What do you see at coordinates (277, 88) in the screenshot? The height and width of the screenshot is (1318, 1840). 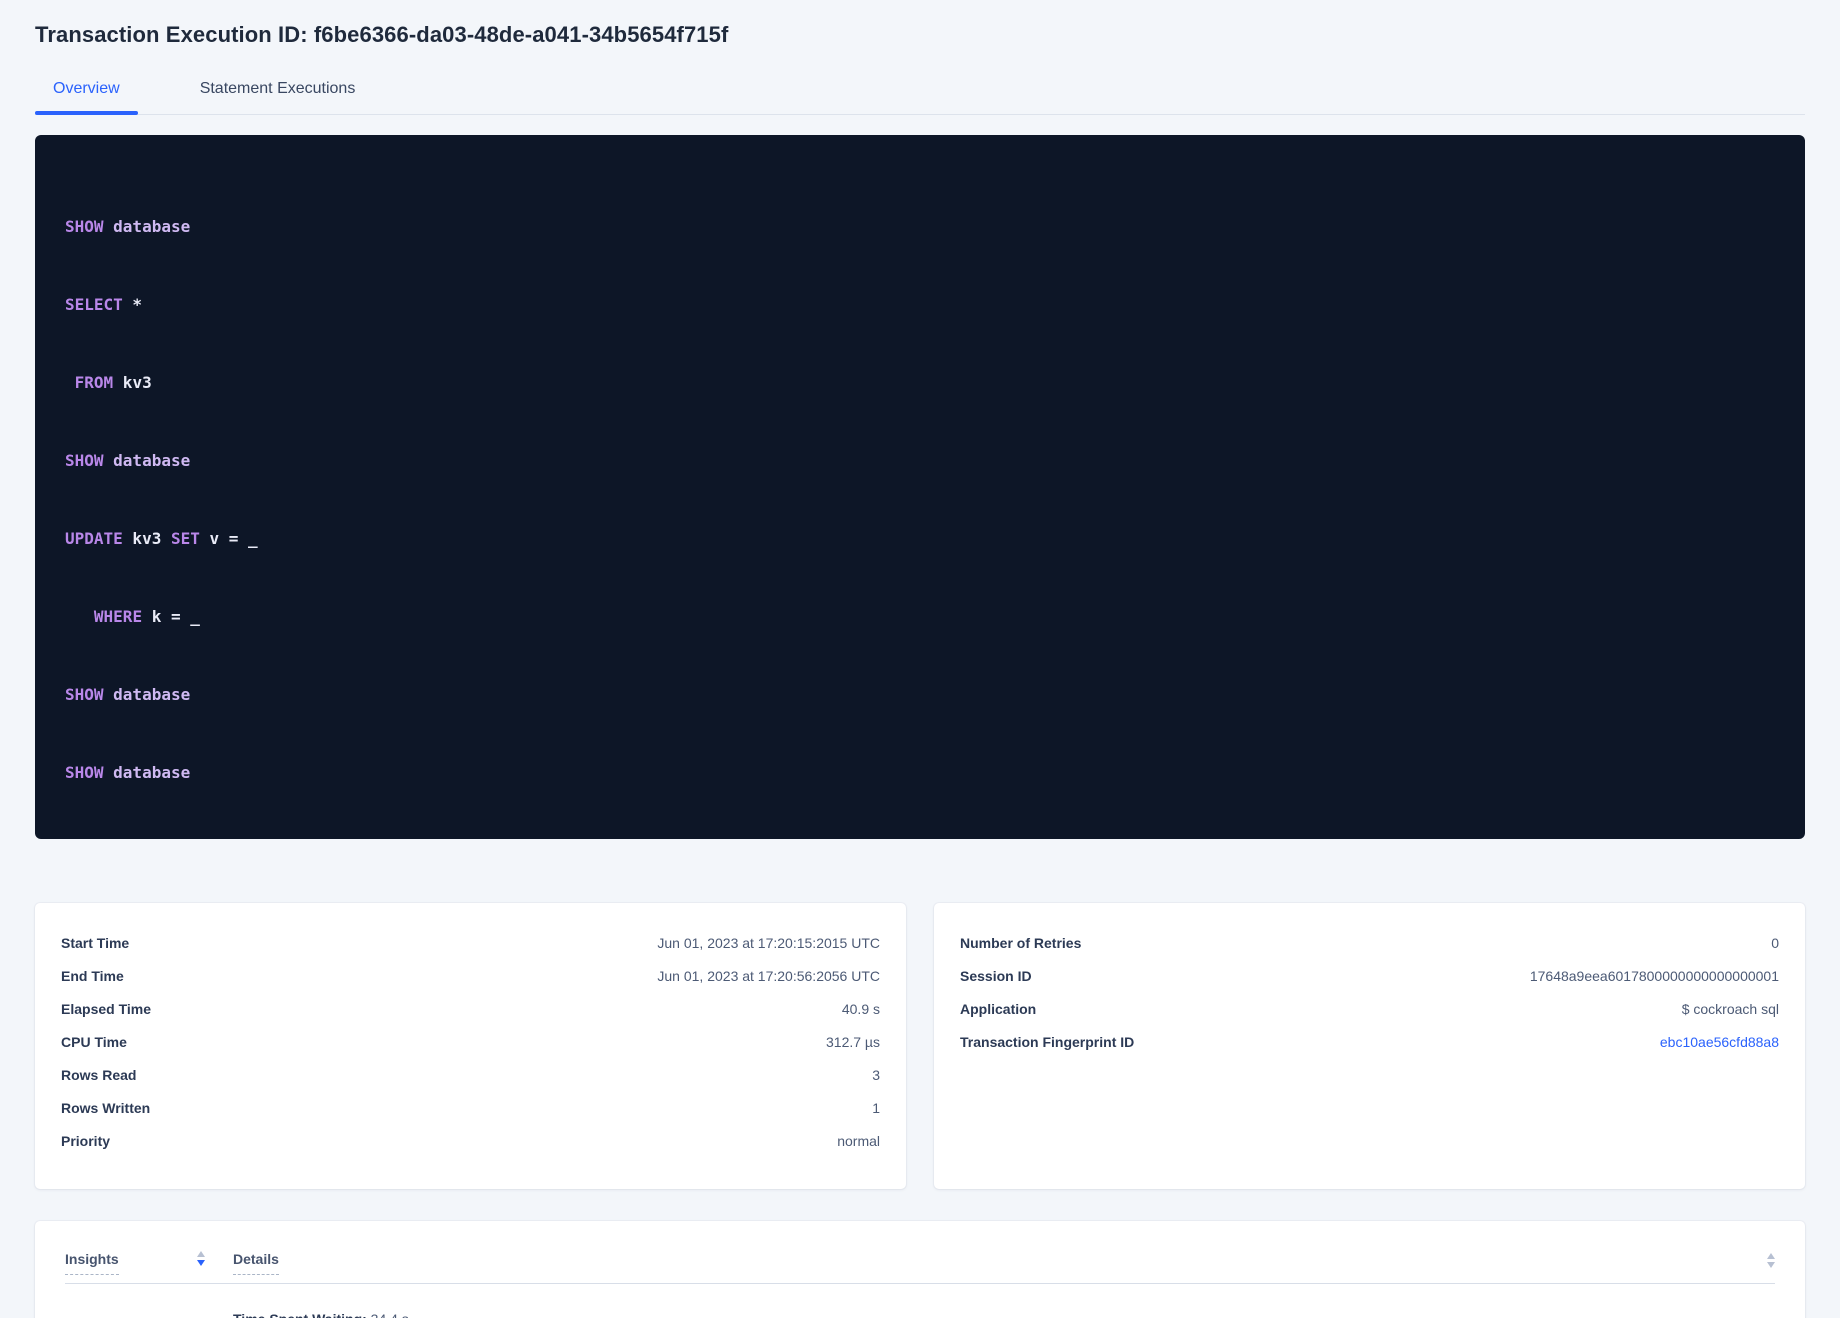 I see `tab-statement-executions-label: Statement Executions` at bounding box center [277, 88].